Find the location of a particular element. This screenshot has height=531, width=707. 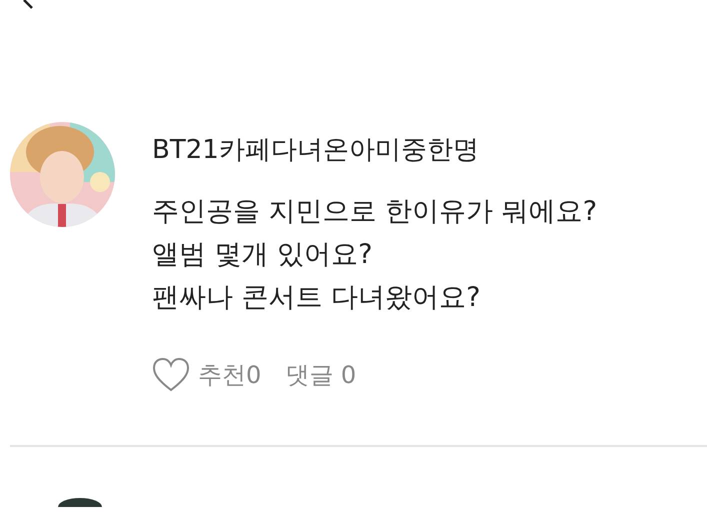

heart-icon is located at coordinates (171, 375).